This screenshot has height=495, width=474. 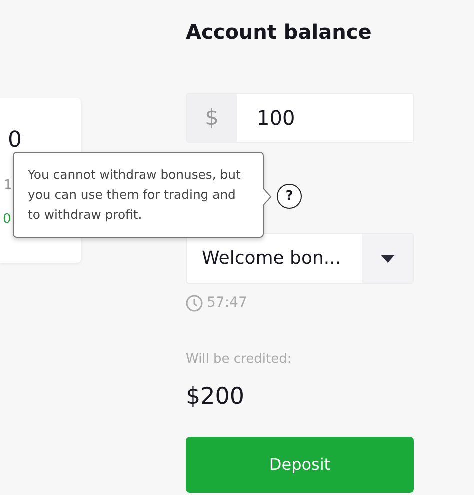 What do you see at coordinates (216, 397) in the screenshot?
I see `credited-amount: $200` at bounding box center [216, 397].